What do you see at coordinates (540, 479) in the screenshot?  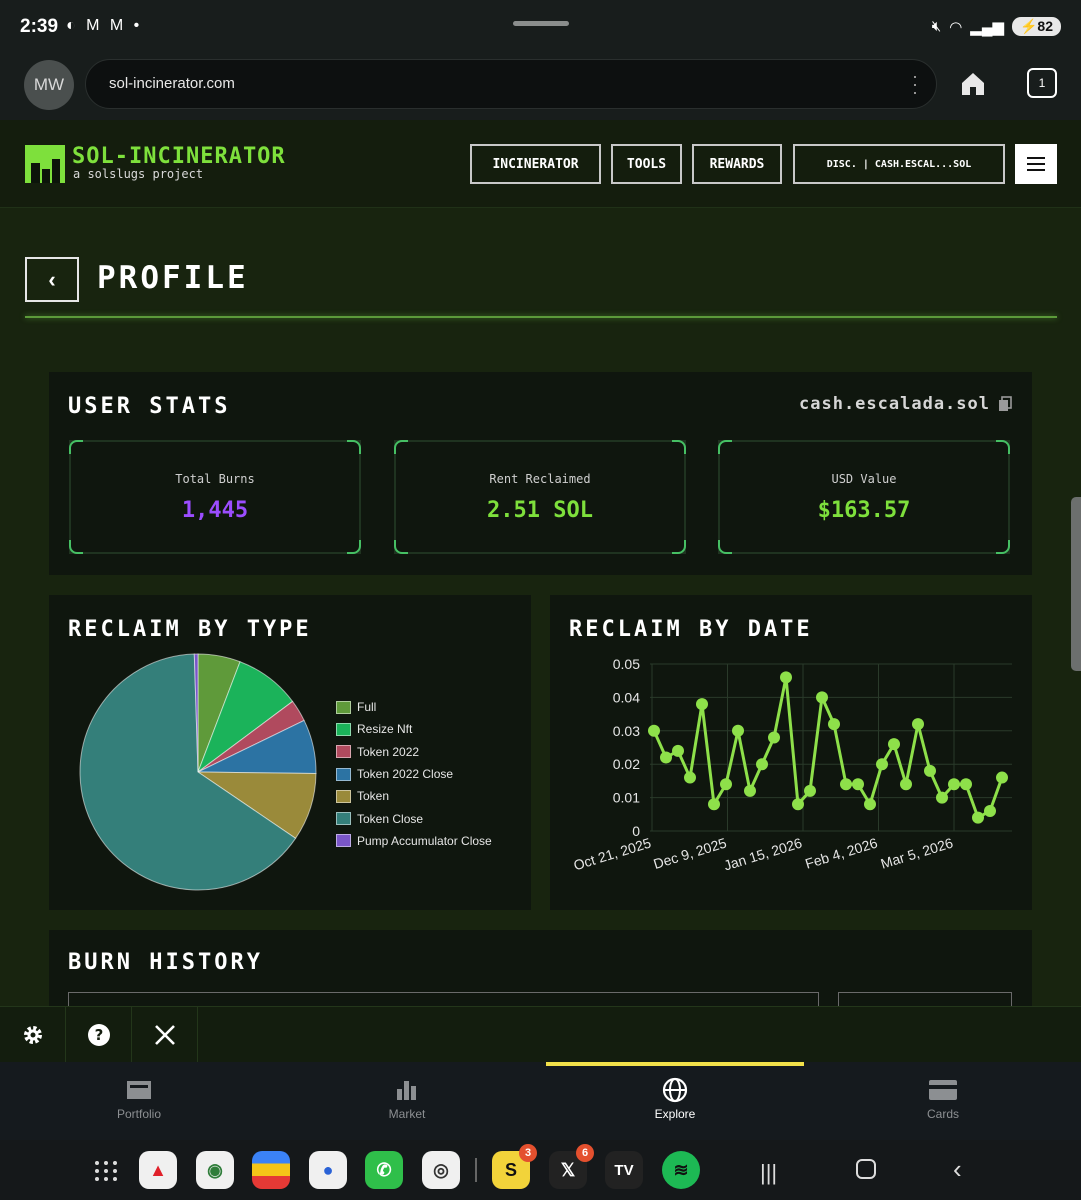 I see `stat-label: Rent Reclaimed` at bounding box center [540, 479].